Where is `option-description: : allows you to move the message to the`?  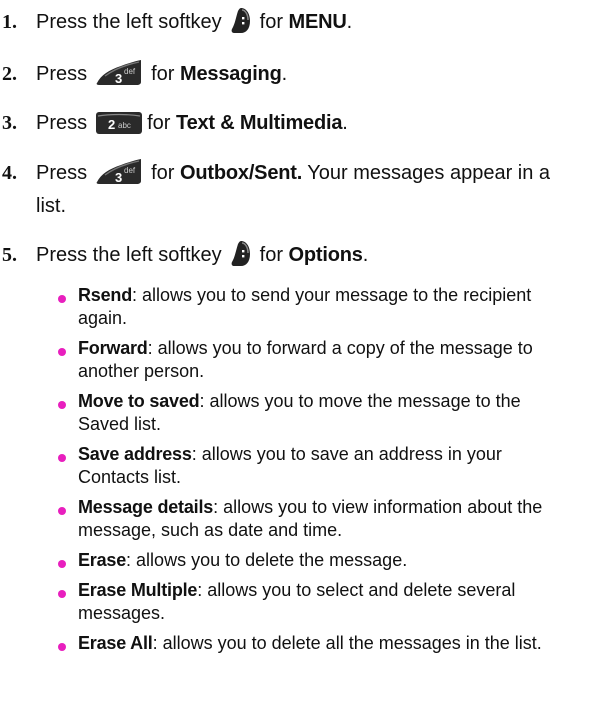
option-description: : allows you to move the message to the is located at coordinates (360, 401).